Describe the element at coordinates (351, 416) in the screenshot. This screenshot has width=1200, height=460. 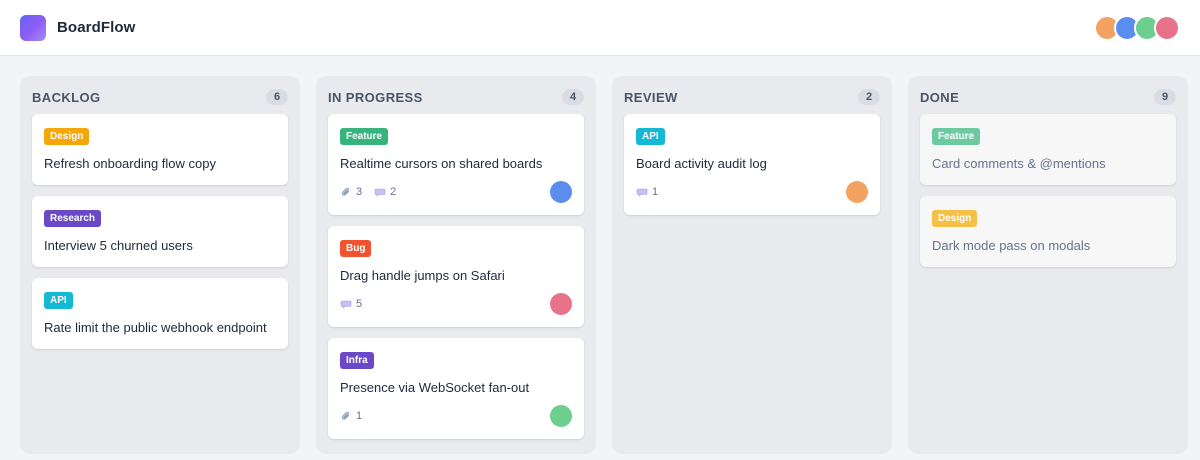
I see `attachment-count: 1` at that location.